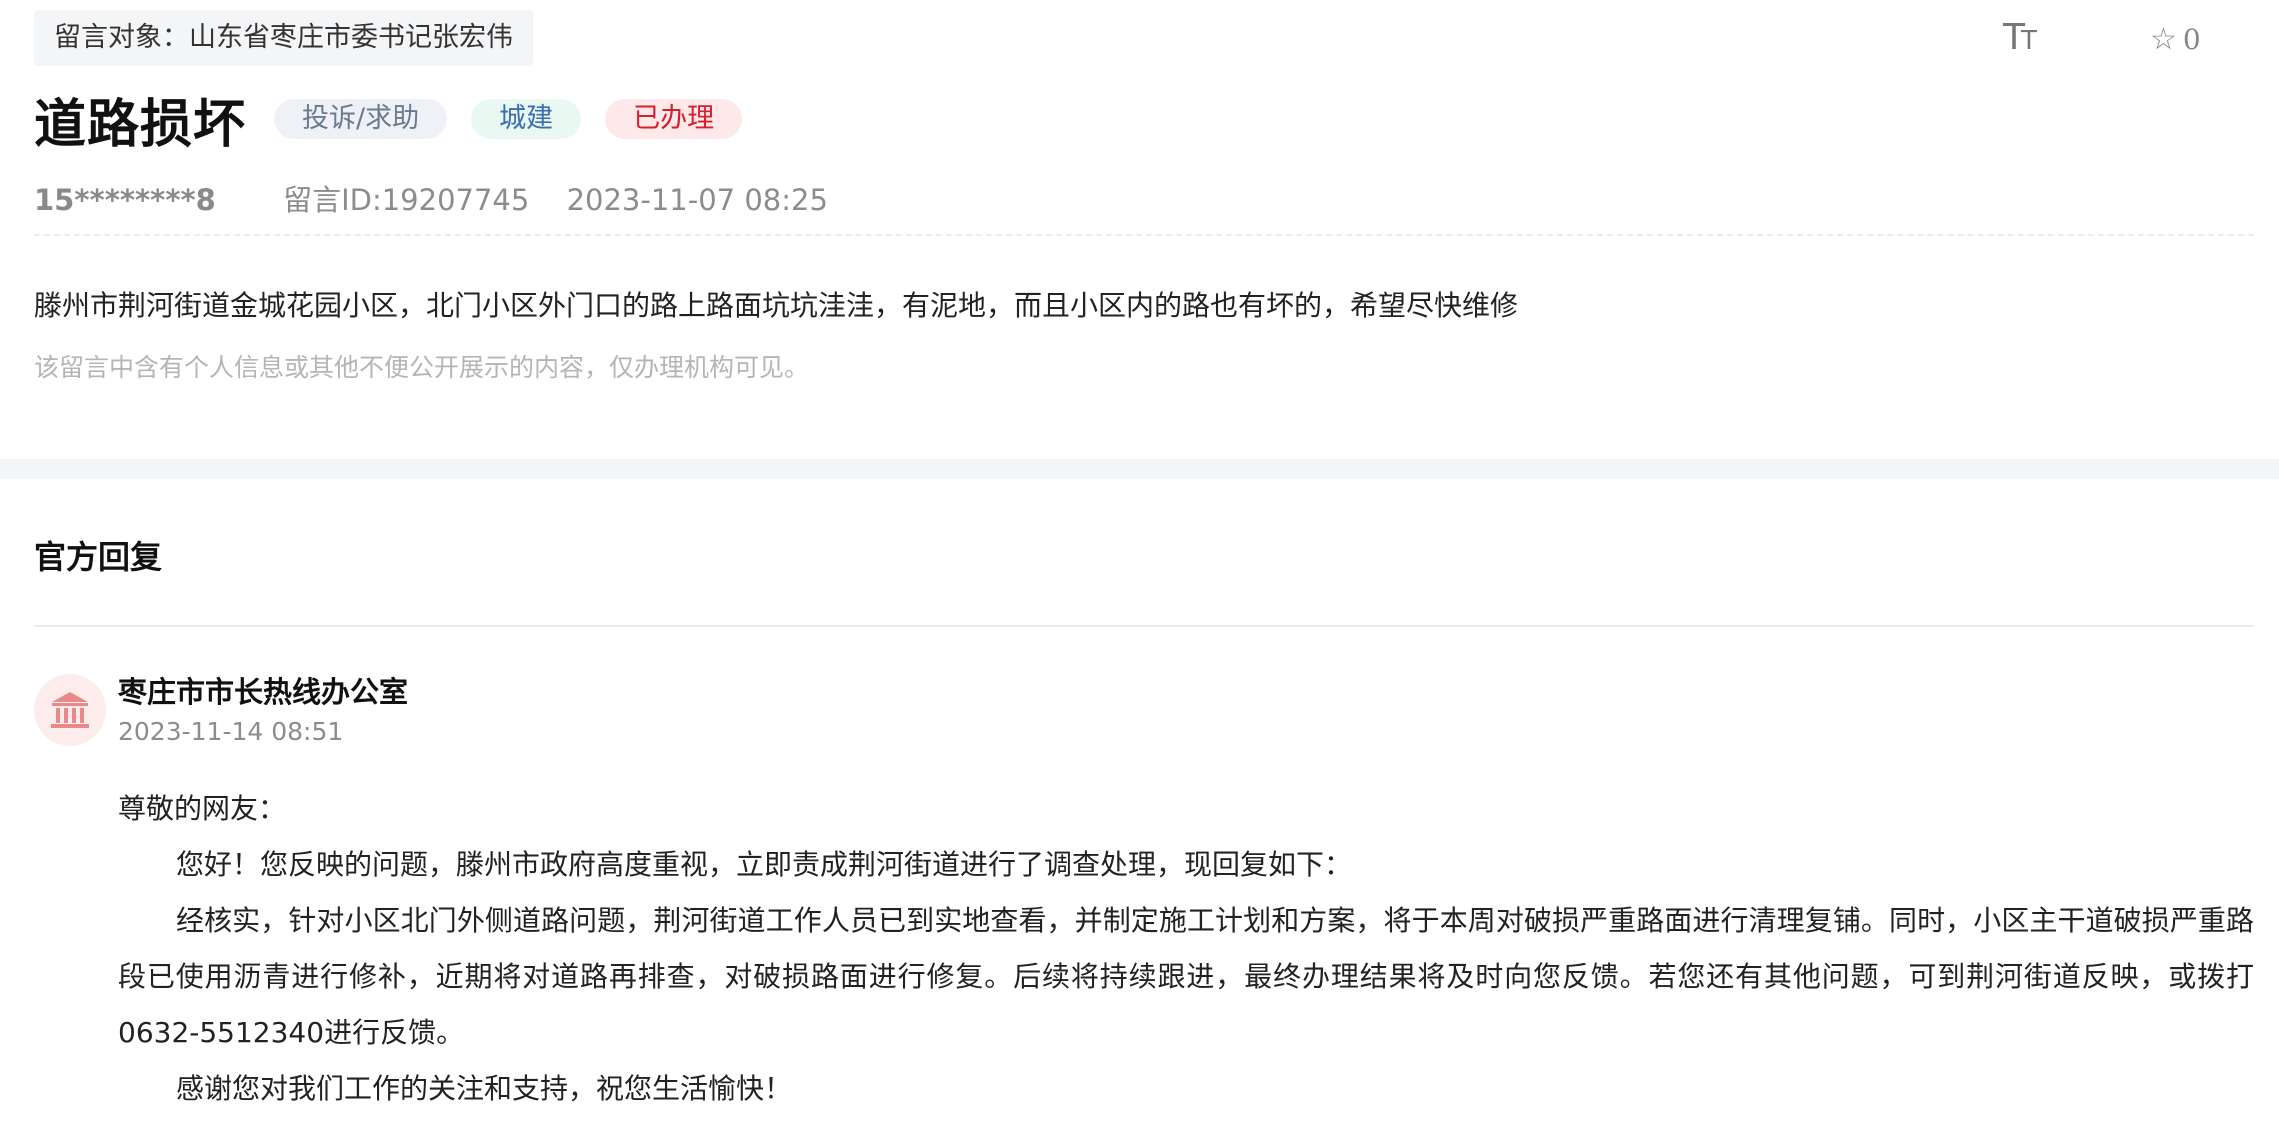 The image size is (2279, 1141). Describe the element at coordinates (263, 692) in the screenshot. I see `office-name: 枣庄市市长热线办公室` at that location.